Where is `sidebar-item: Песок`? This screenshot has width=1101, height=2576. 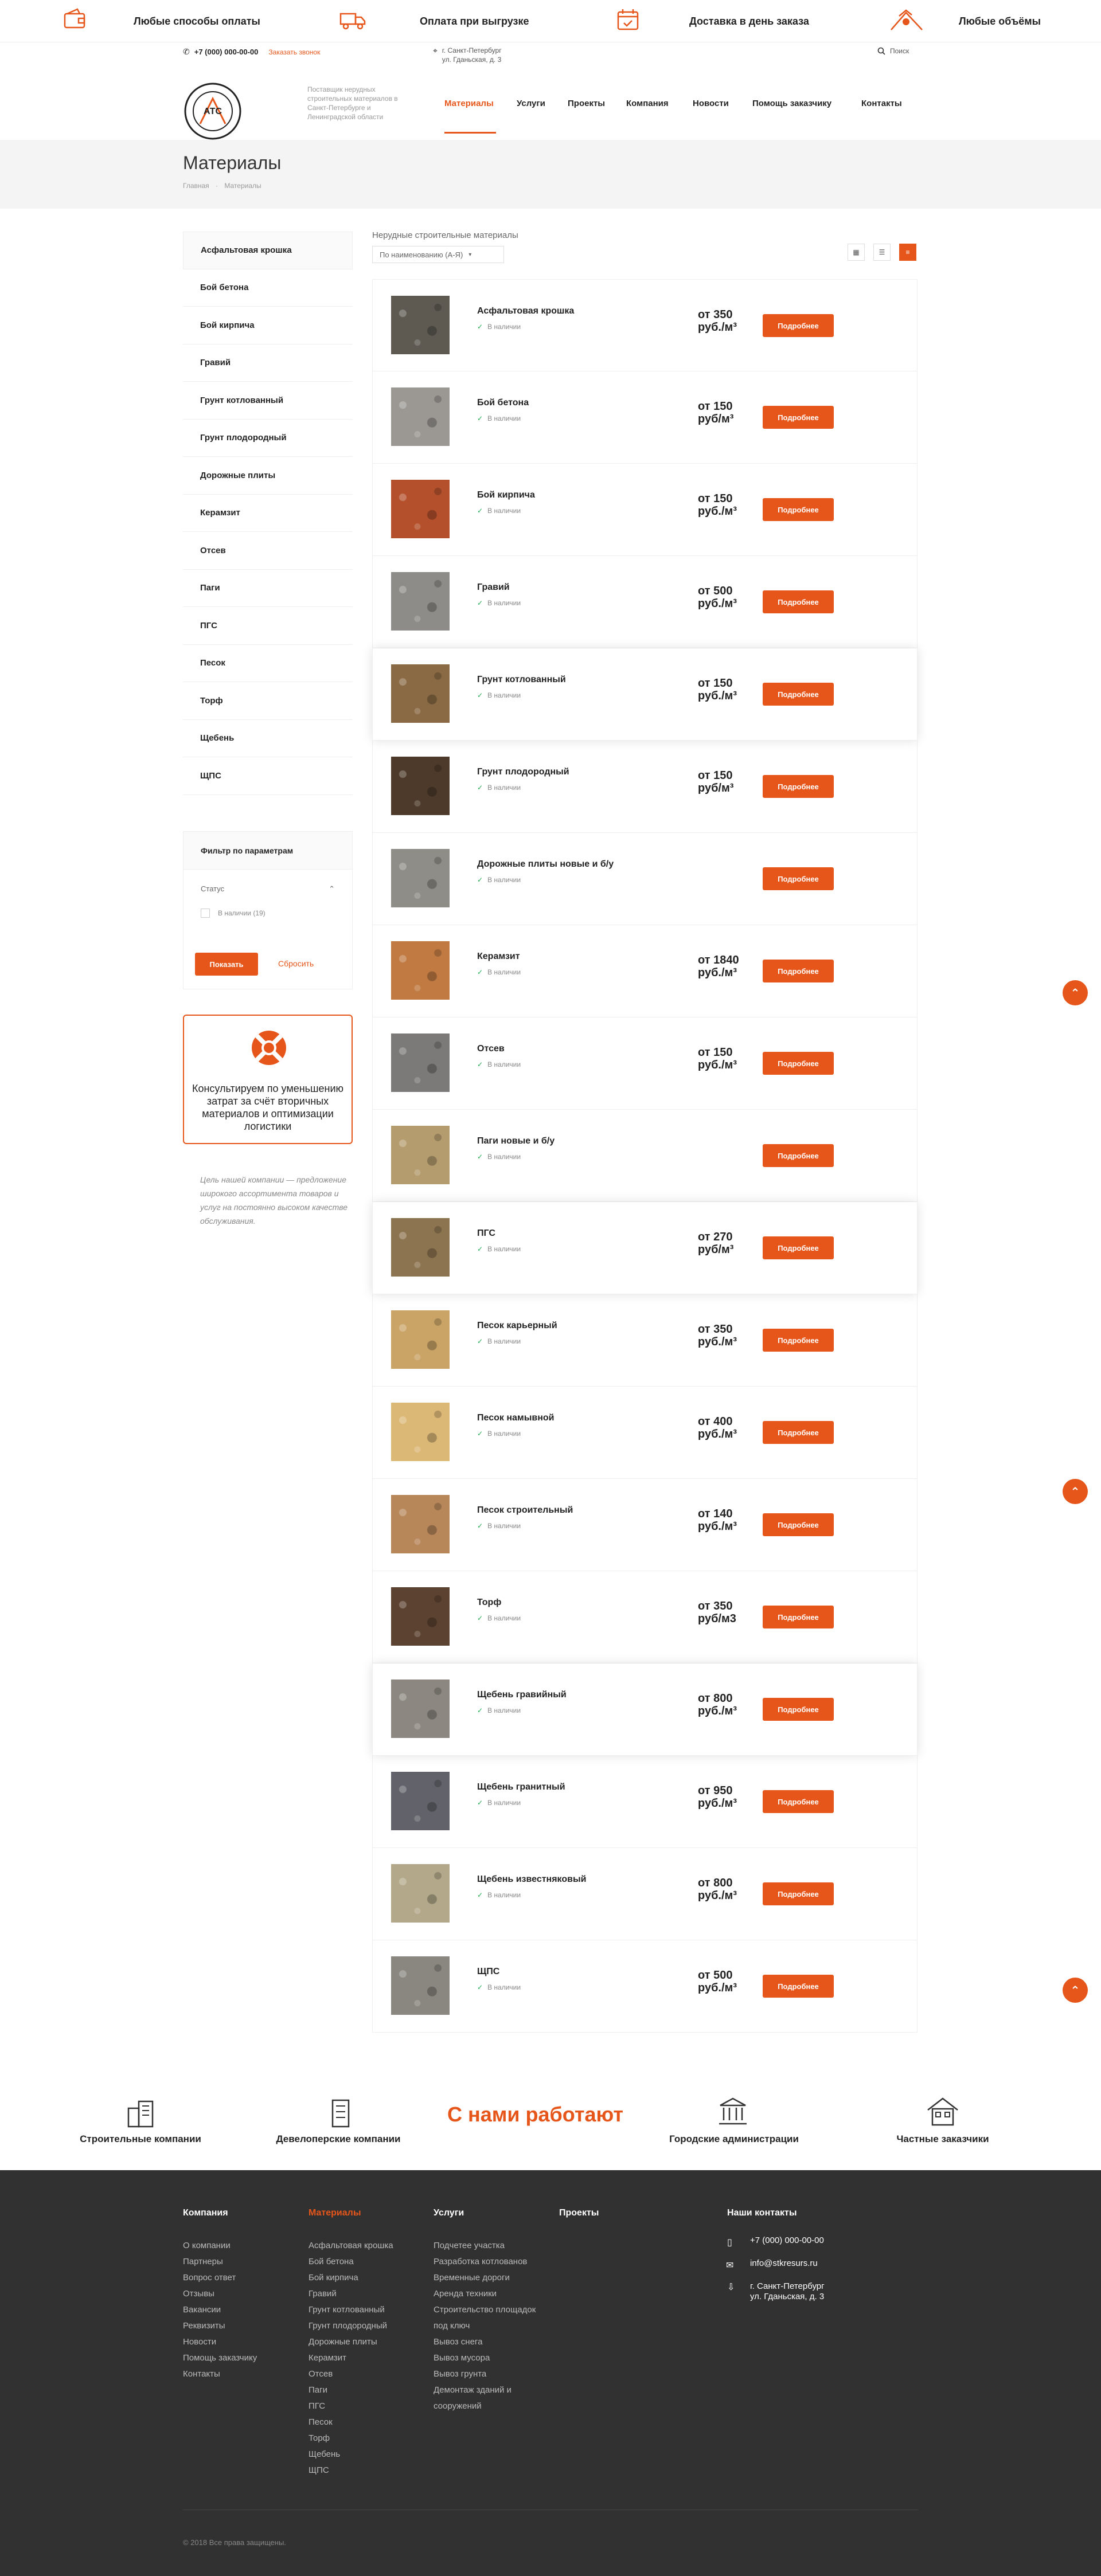 sidebar-item: Песок is located at coordinates (268, 663).